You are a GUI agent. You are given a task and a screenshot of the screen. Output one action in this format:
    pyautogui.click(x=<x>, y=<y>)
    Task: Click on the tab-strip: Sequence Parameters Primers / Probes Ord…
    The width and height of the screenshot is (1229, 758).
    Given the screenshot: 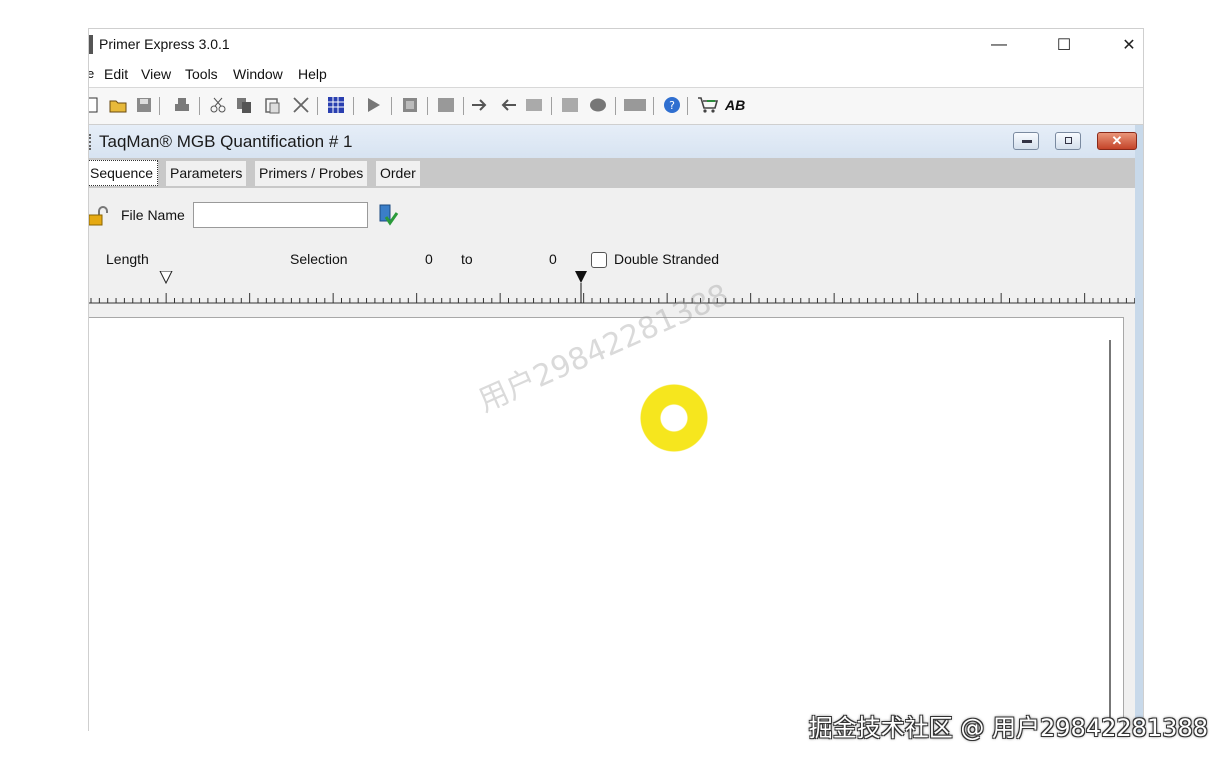 What is the action you would take?
    pyautogui.click(x=612, y=173)
    